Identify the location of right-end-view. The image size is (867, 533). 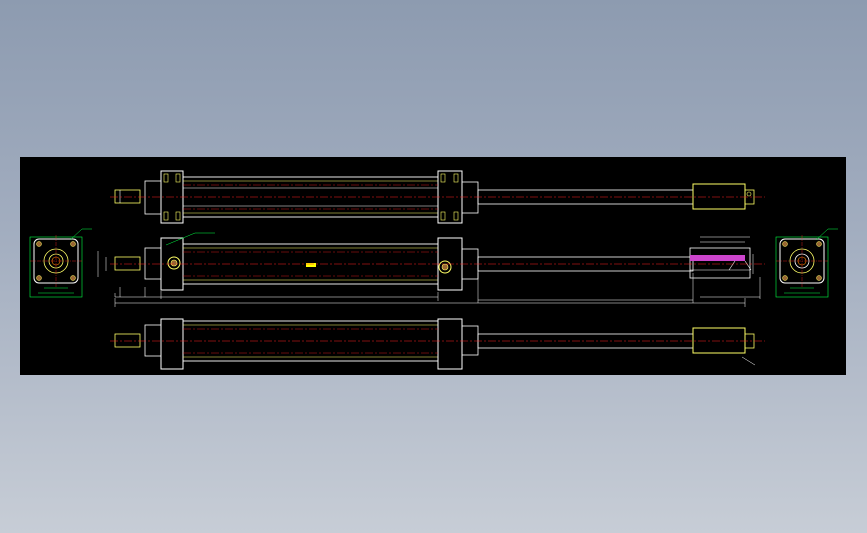
(806, 263).